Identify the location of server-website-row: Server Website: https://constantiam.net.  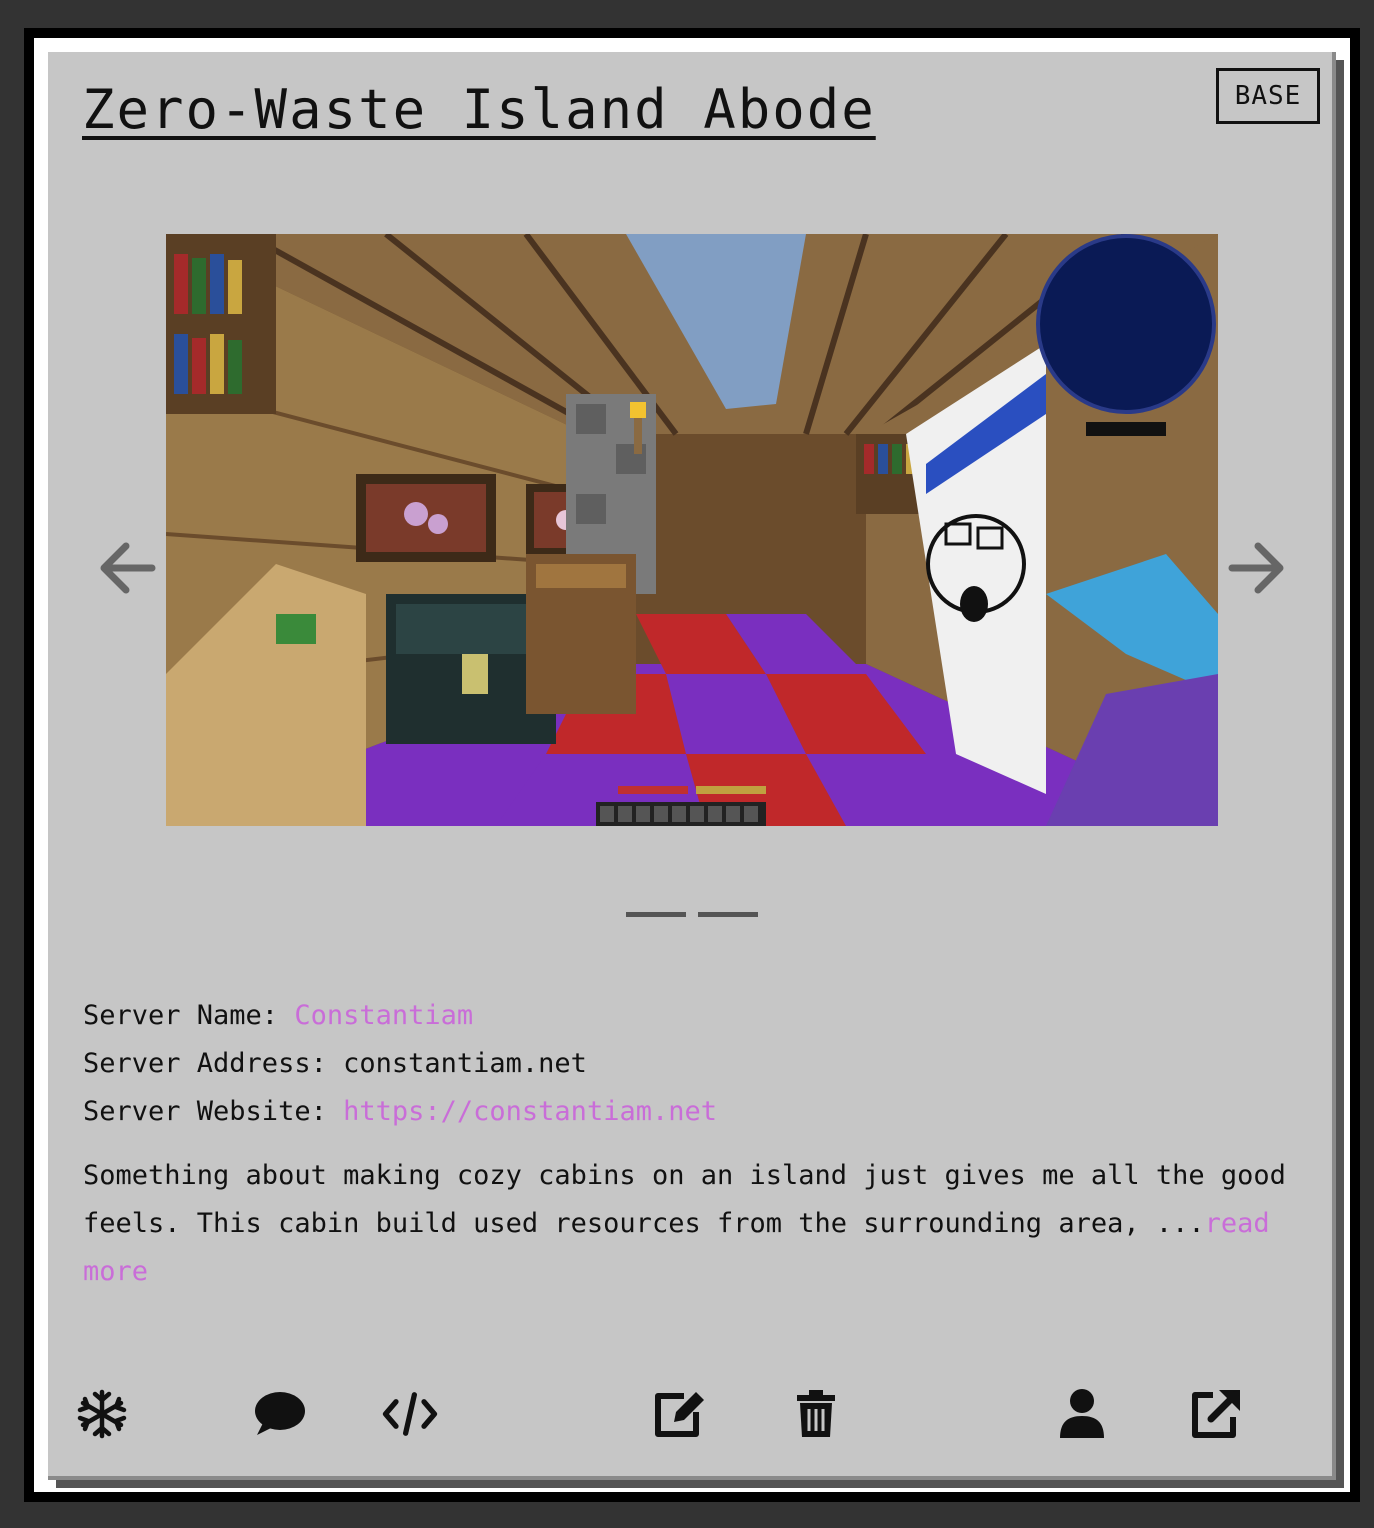
(400, 1112).